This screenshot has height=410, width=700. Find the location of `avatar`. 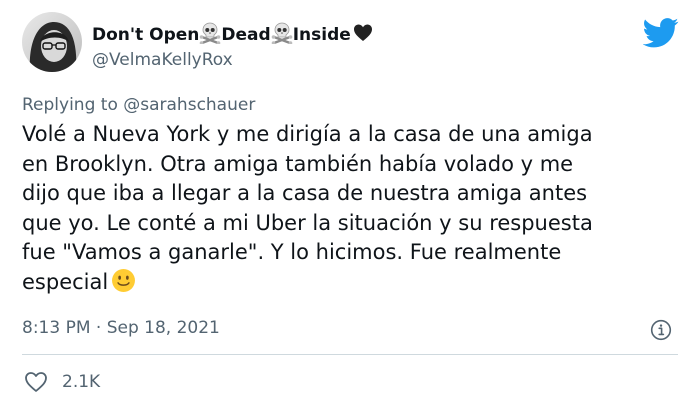

avatar is located at coordinates (52, 42).